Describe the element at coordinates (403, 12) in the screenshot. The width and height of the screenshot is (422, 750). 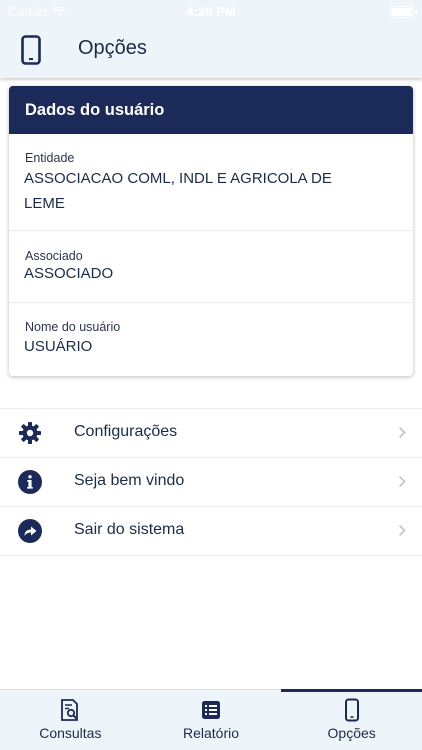
I see `battery-icon` at that location.